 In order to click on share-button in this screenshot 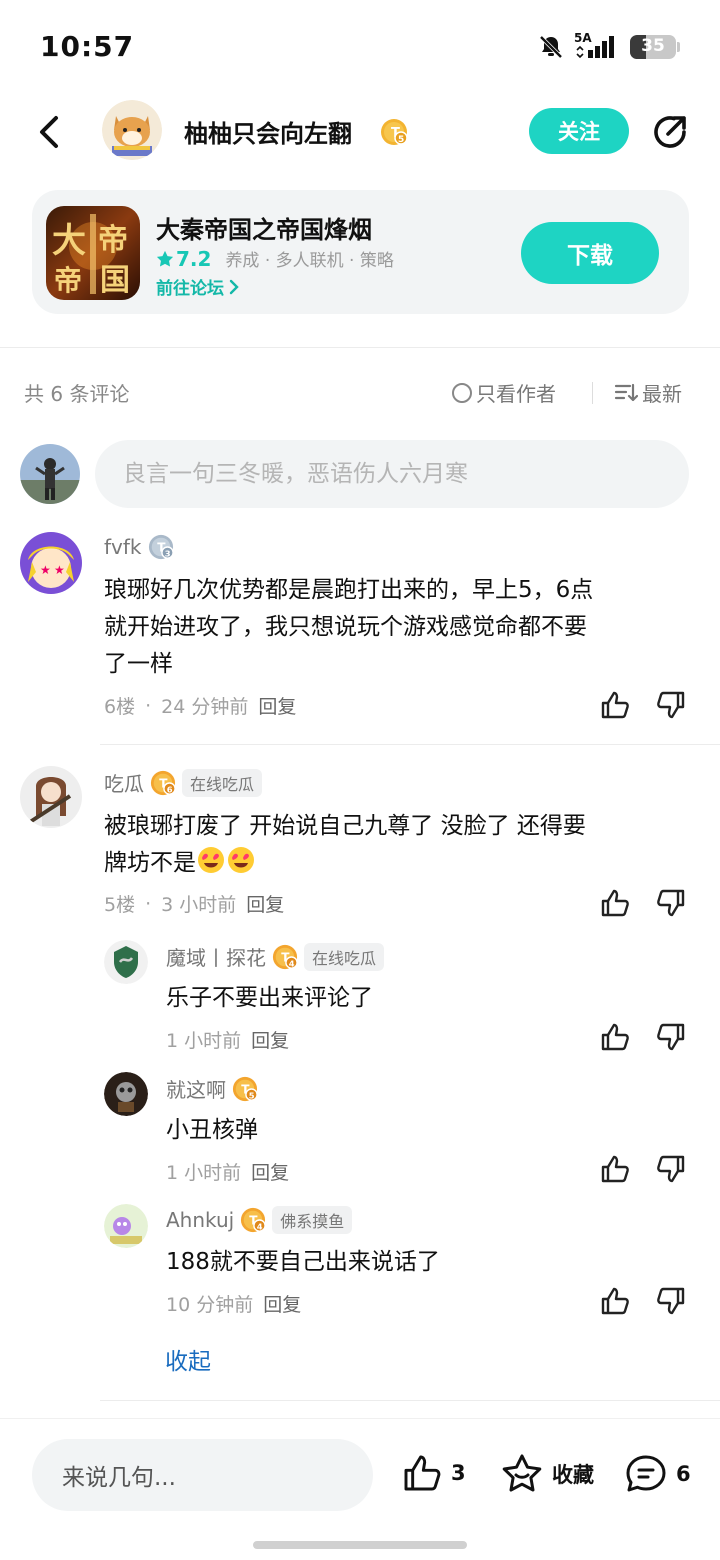, I will do `click(670, 132)`.